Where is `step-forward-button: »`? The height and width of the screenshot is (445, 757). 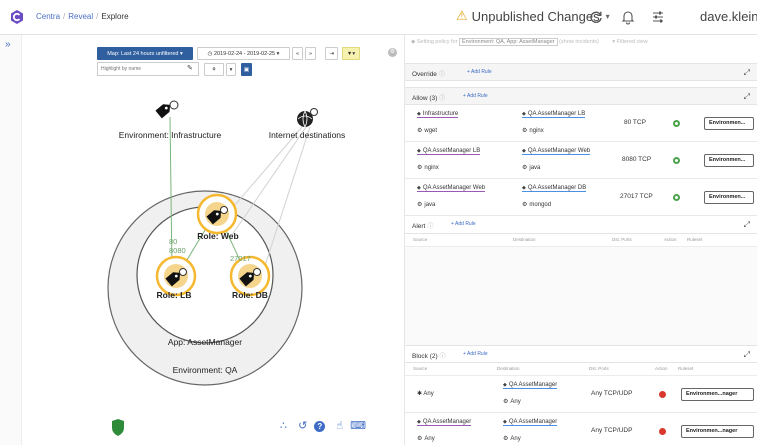
step-forward-button: » is located at coordinates (310, 53).